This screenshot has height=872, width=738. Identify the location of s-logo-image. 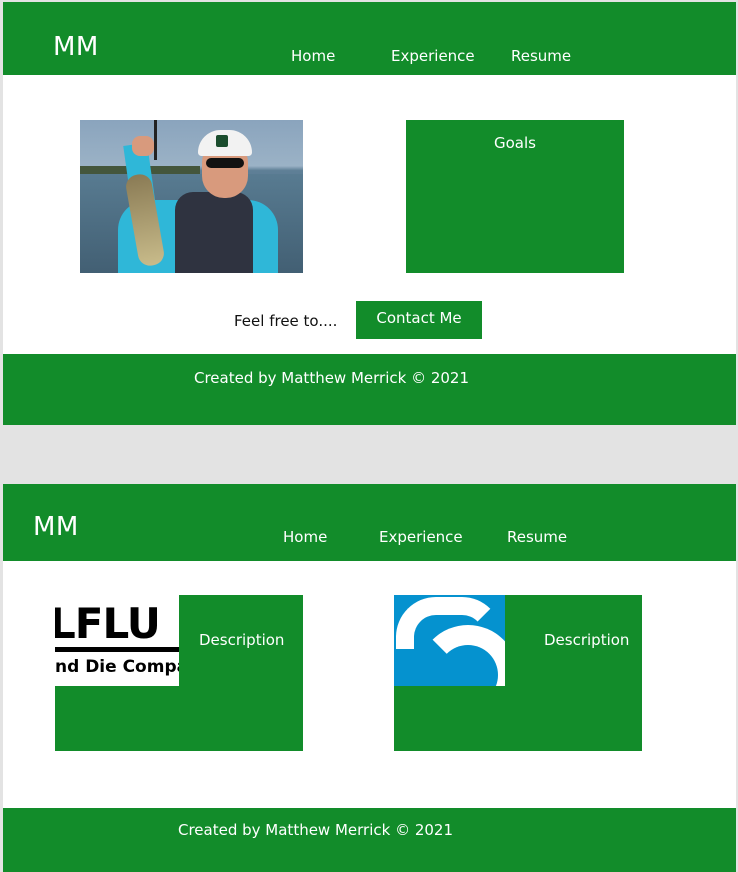
(449, 640).